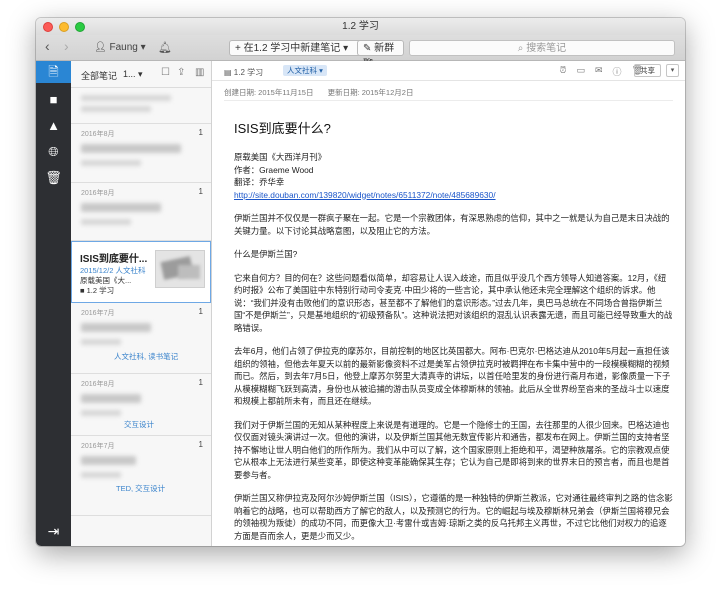 The image size is (720, 598). I want to click on trash-icon: 🗑︎, so click(53, 178).